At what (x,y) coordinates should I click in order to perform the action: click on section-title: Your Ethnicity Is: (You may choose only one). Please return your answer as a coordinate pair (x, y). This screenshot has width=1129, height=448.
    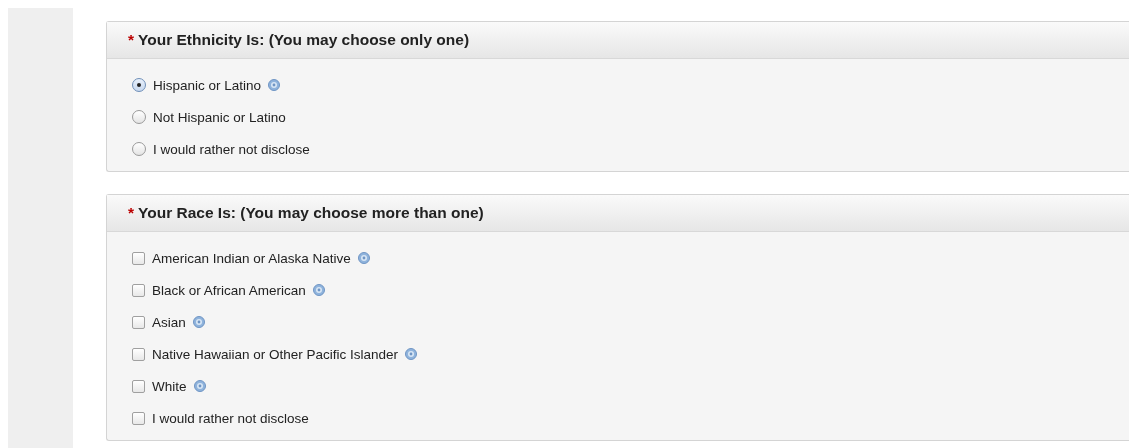
    Looking at the image, I should click on (304, 40).